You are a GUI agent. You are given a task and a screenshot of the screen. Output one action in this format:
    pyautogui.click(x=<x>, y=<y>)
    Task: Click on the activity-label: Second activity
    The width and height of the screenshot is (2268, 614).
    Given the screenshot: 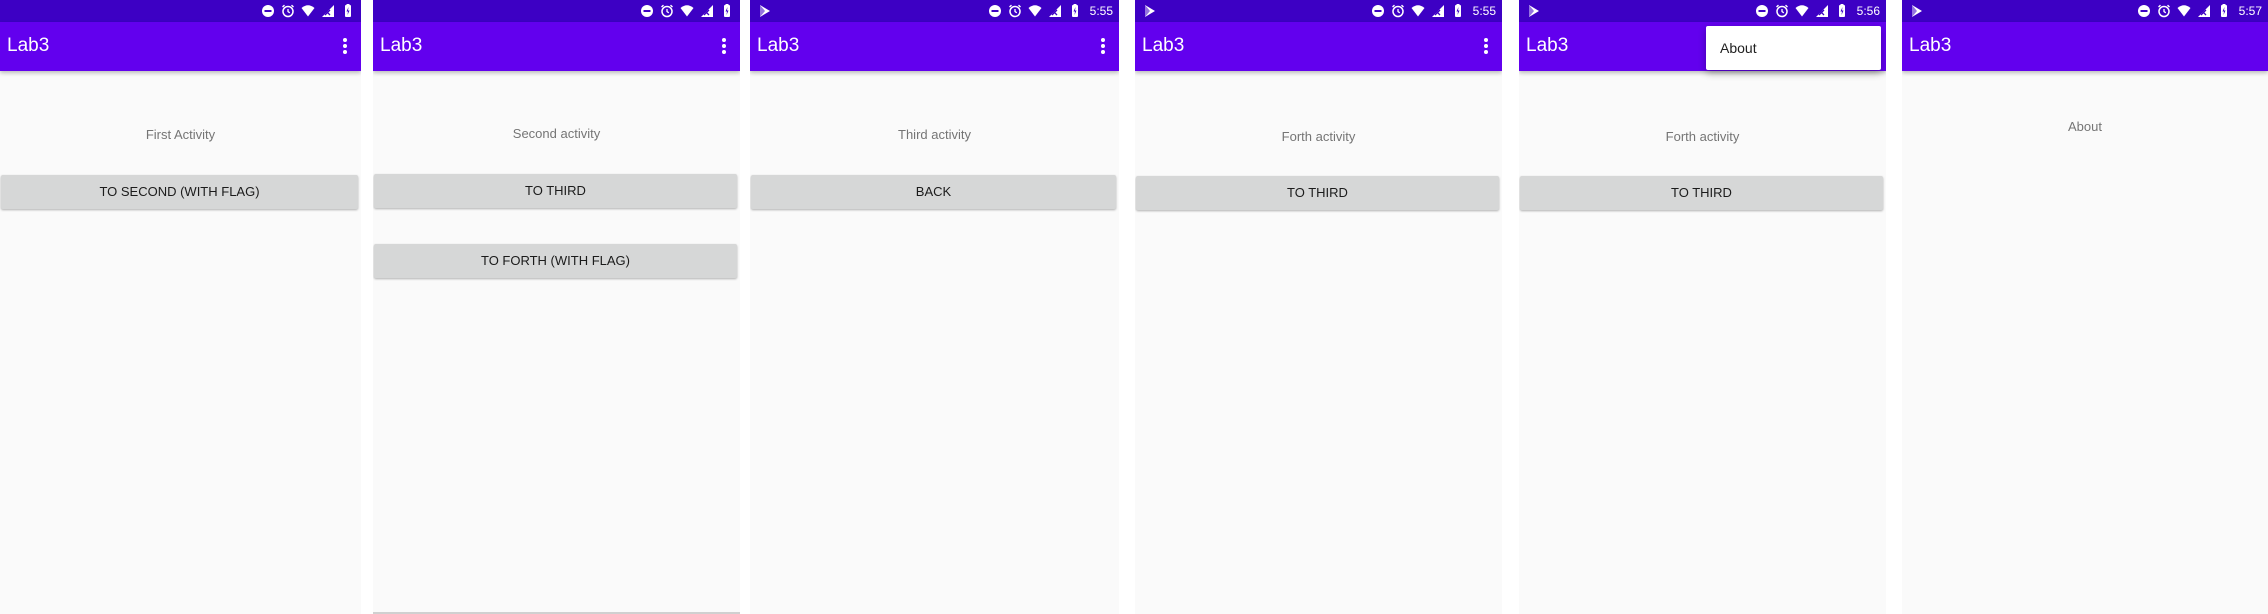 What is the action you would take?
    pyautogui.click(x=556, y=133)
    